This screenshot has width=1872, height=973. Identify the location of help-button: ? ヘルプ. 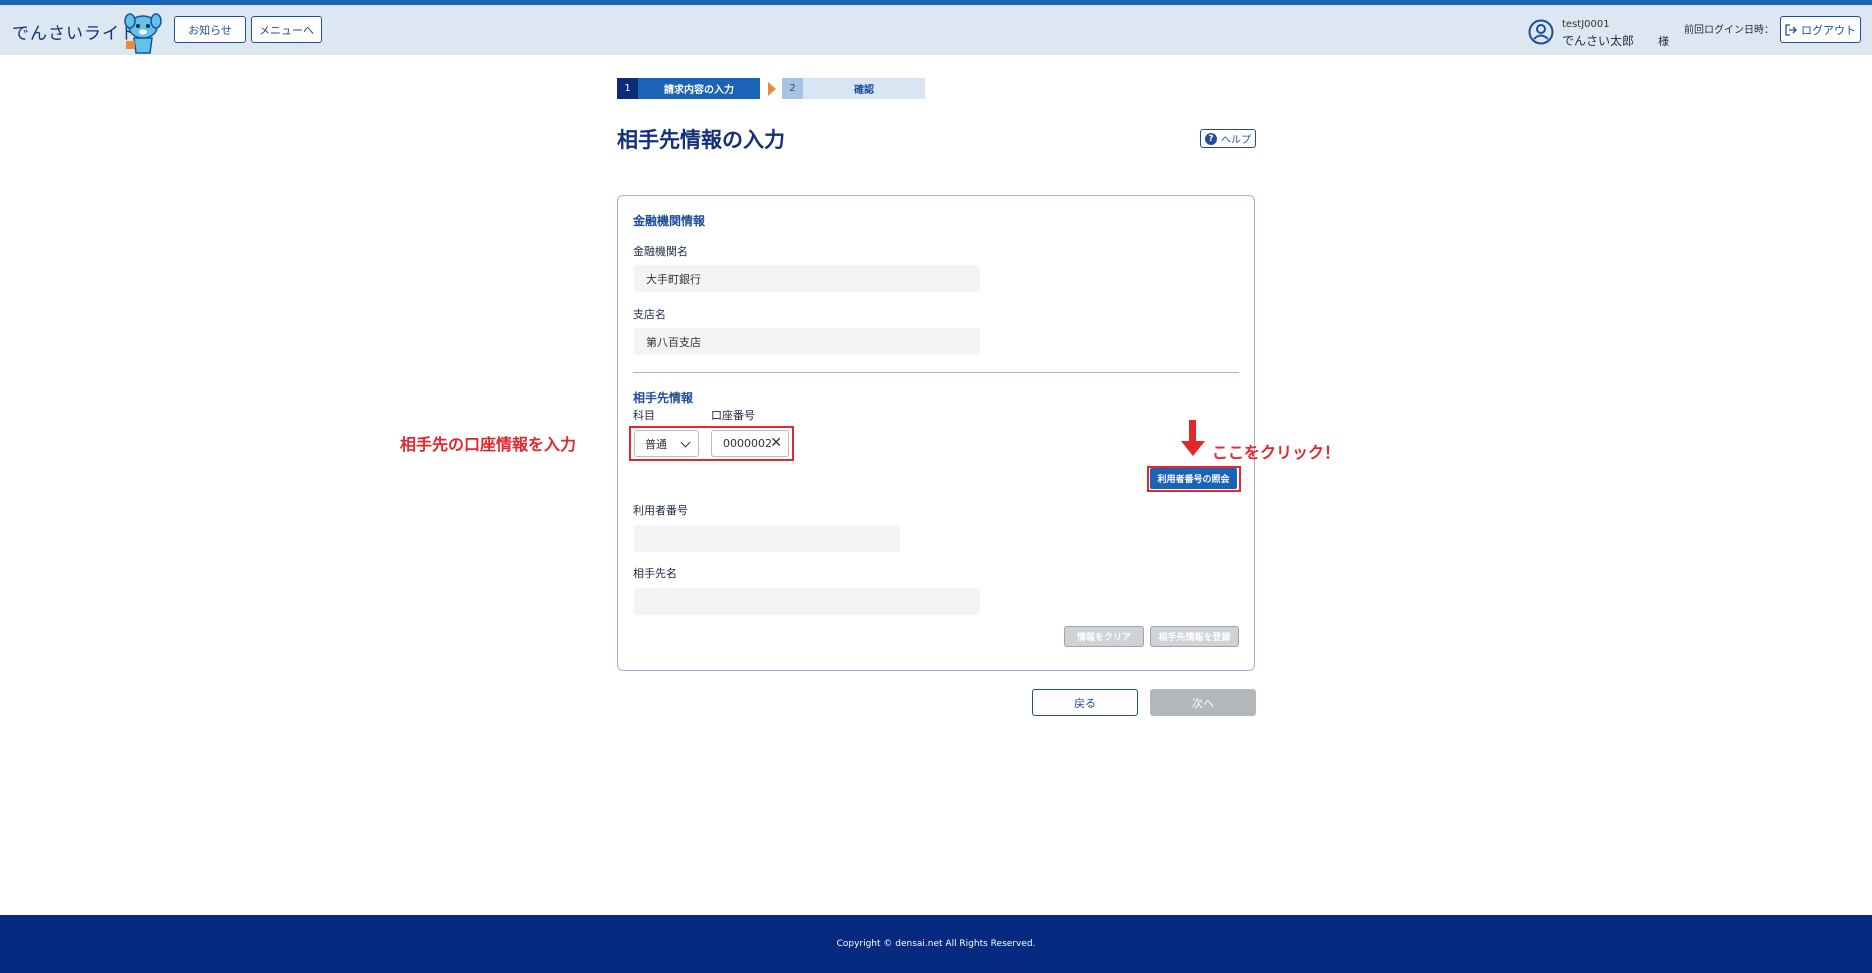
(1228, 138).